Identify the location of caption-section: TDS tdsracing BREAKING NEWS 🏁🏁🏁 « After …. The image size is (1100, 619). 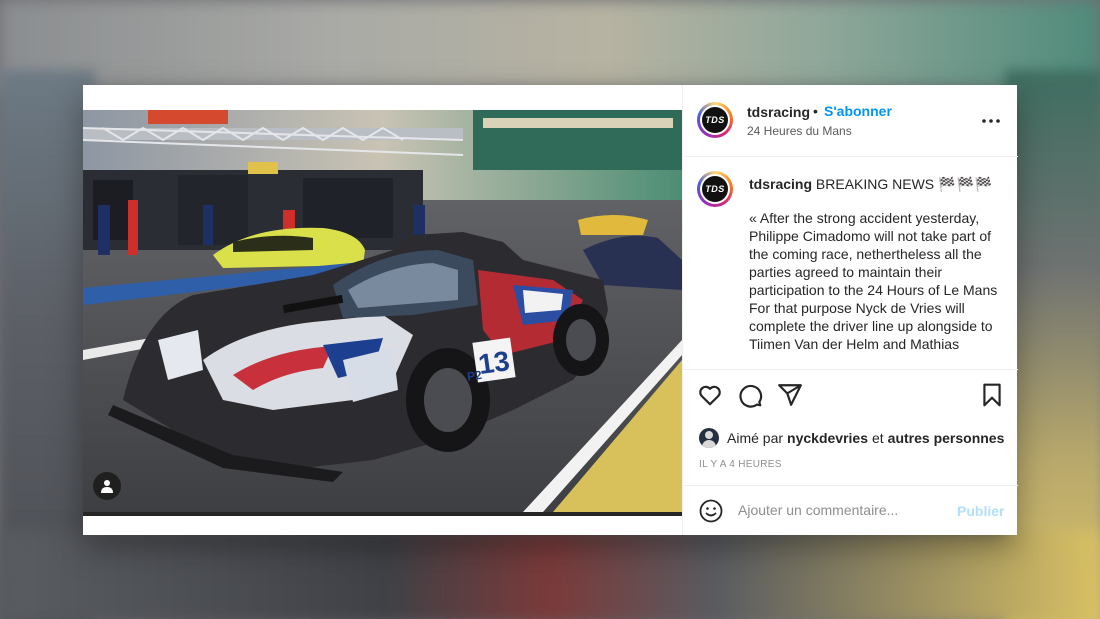
(850, 263).